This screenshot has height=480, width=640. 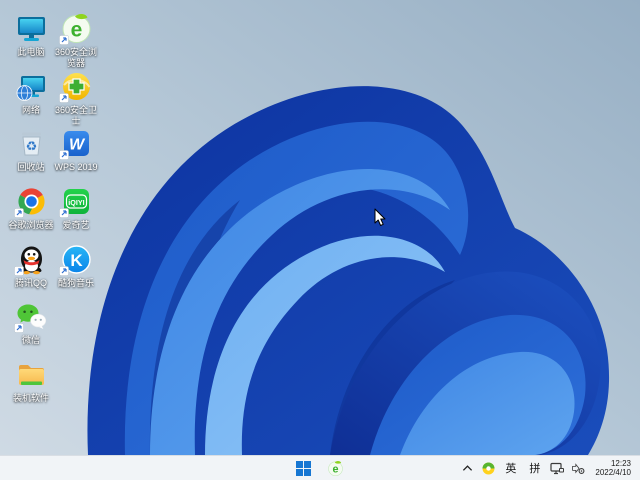 I want to click on clock-date: 2022/4/10, so click(x=613, y=472).